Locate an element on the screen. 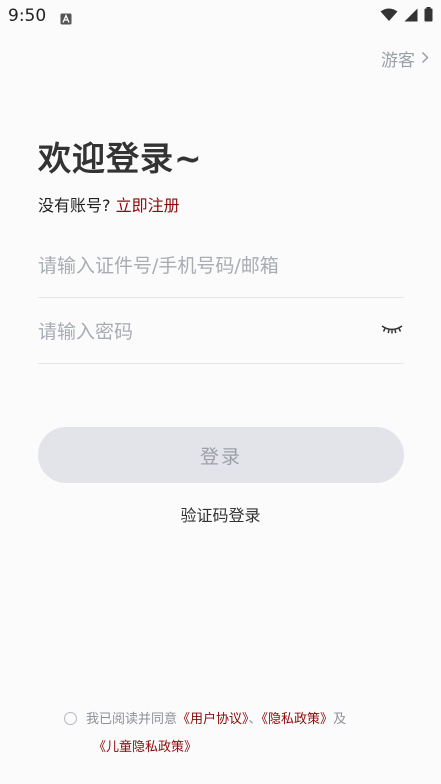 The width and height of the screenshot is (441, 784). page-title: 欢迎登录~ is located at coordinates (120, 158).